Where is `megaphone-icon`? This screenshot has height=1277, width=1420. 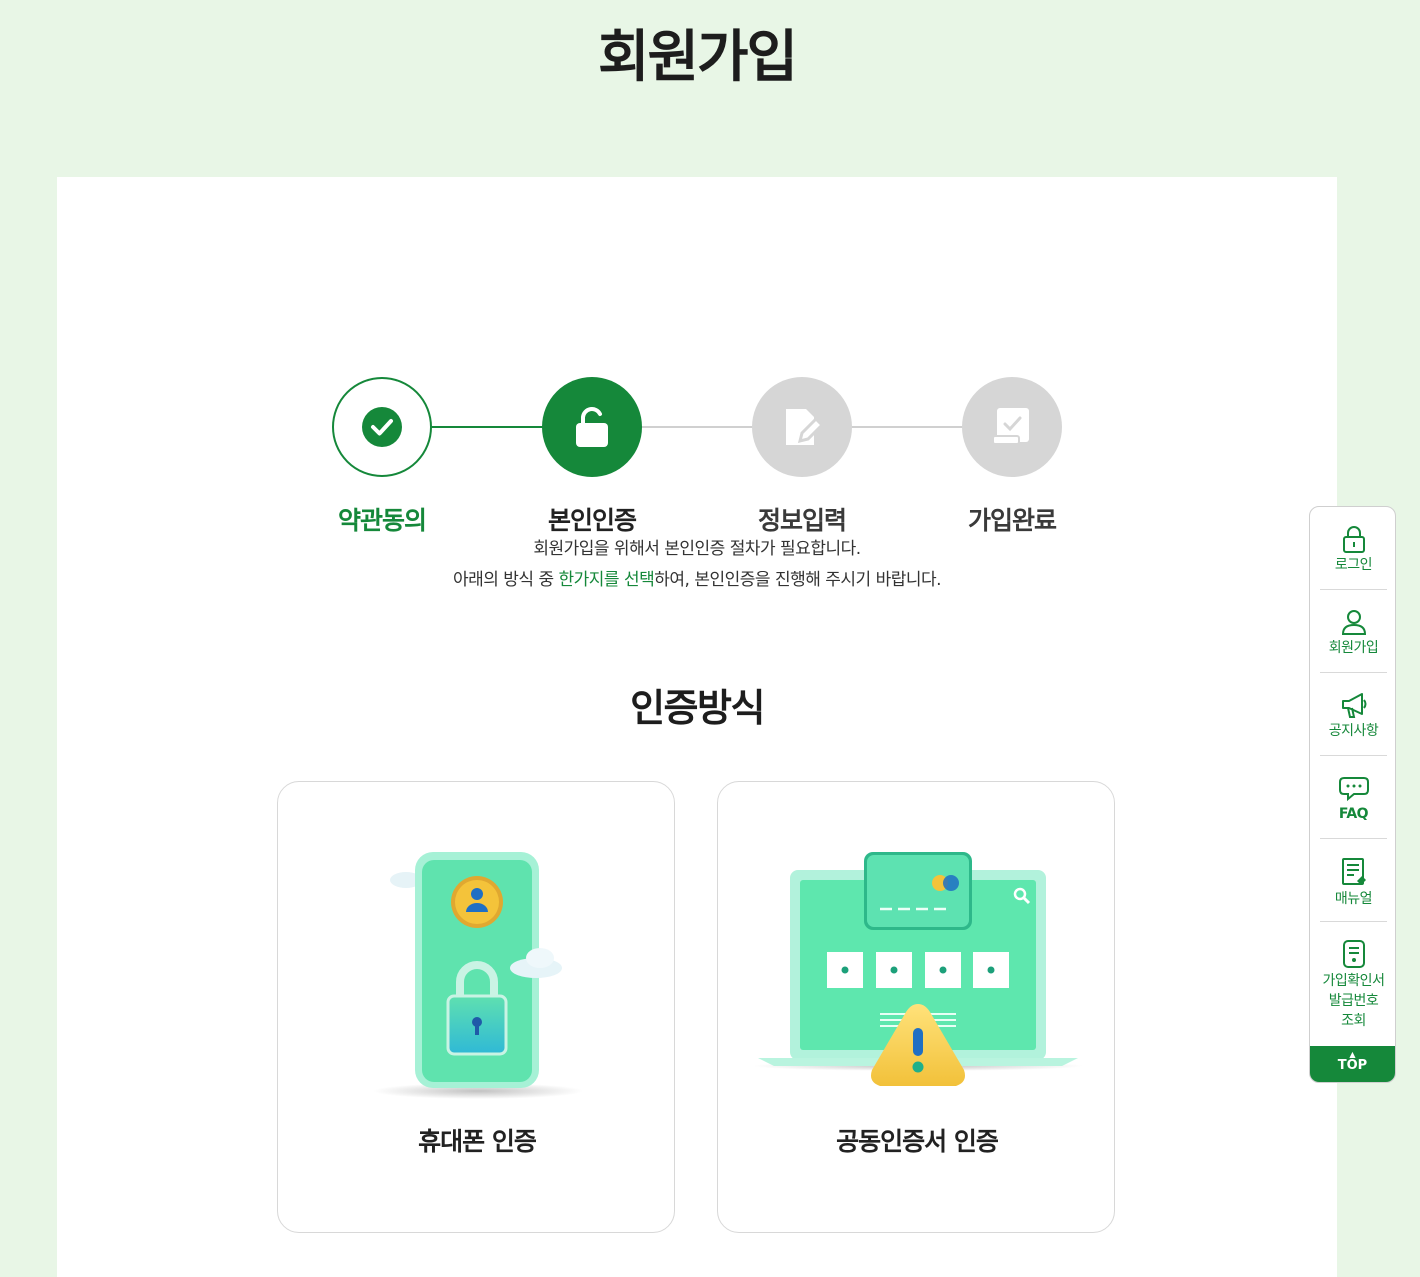
megaphone-icon is located at coordinates (1353, 705).